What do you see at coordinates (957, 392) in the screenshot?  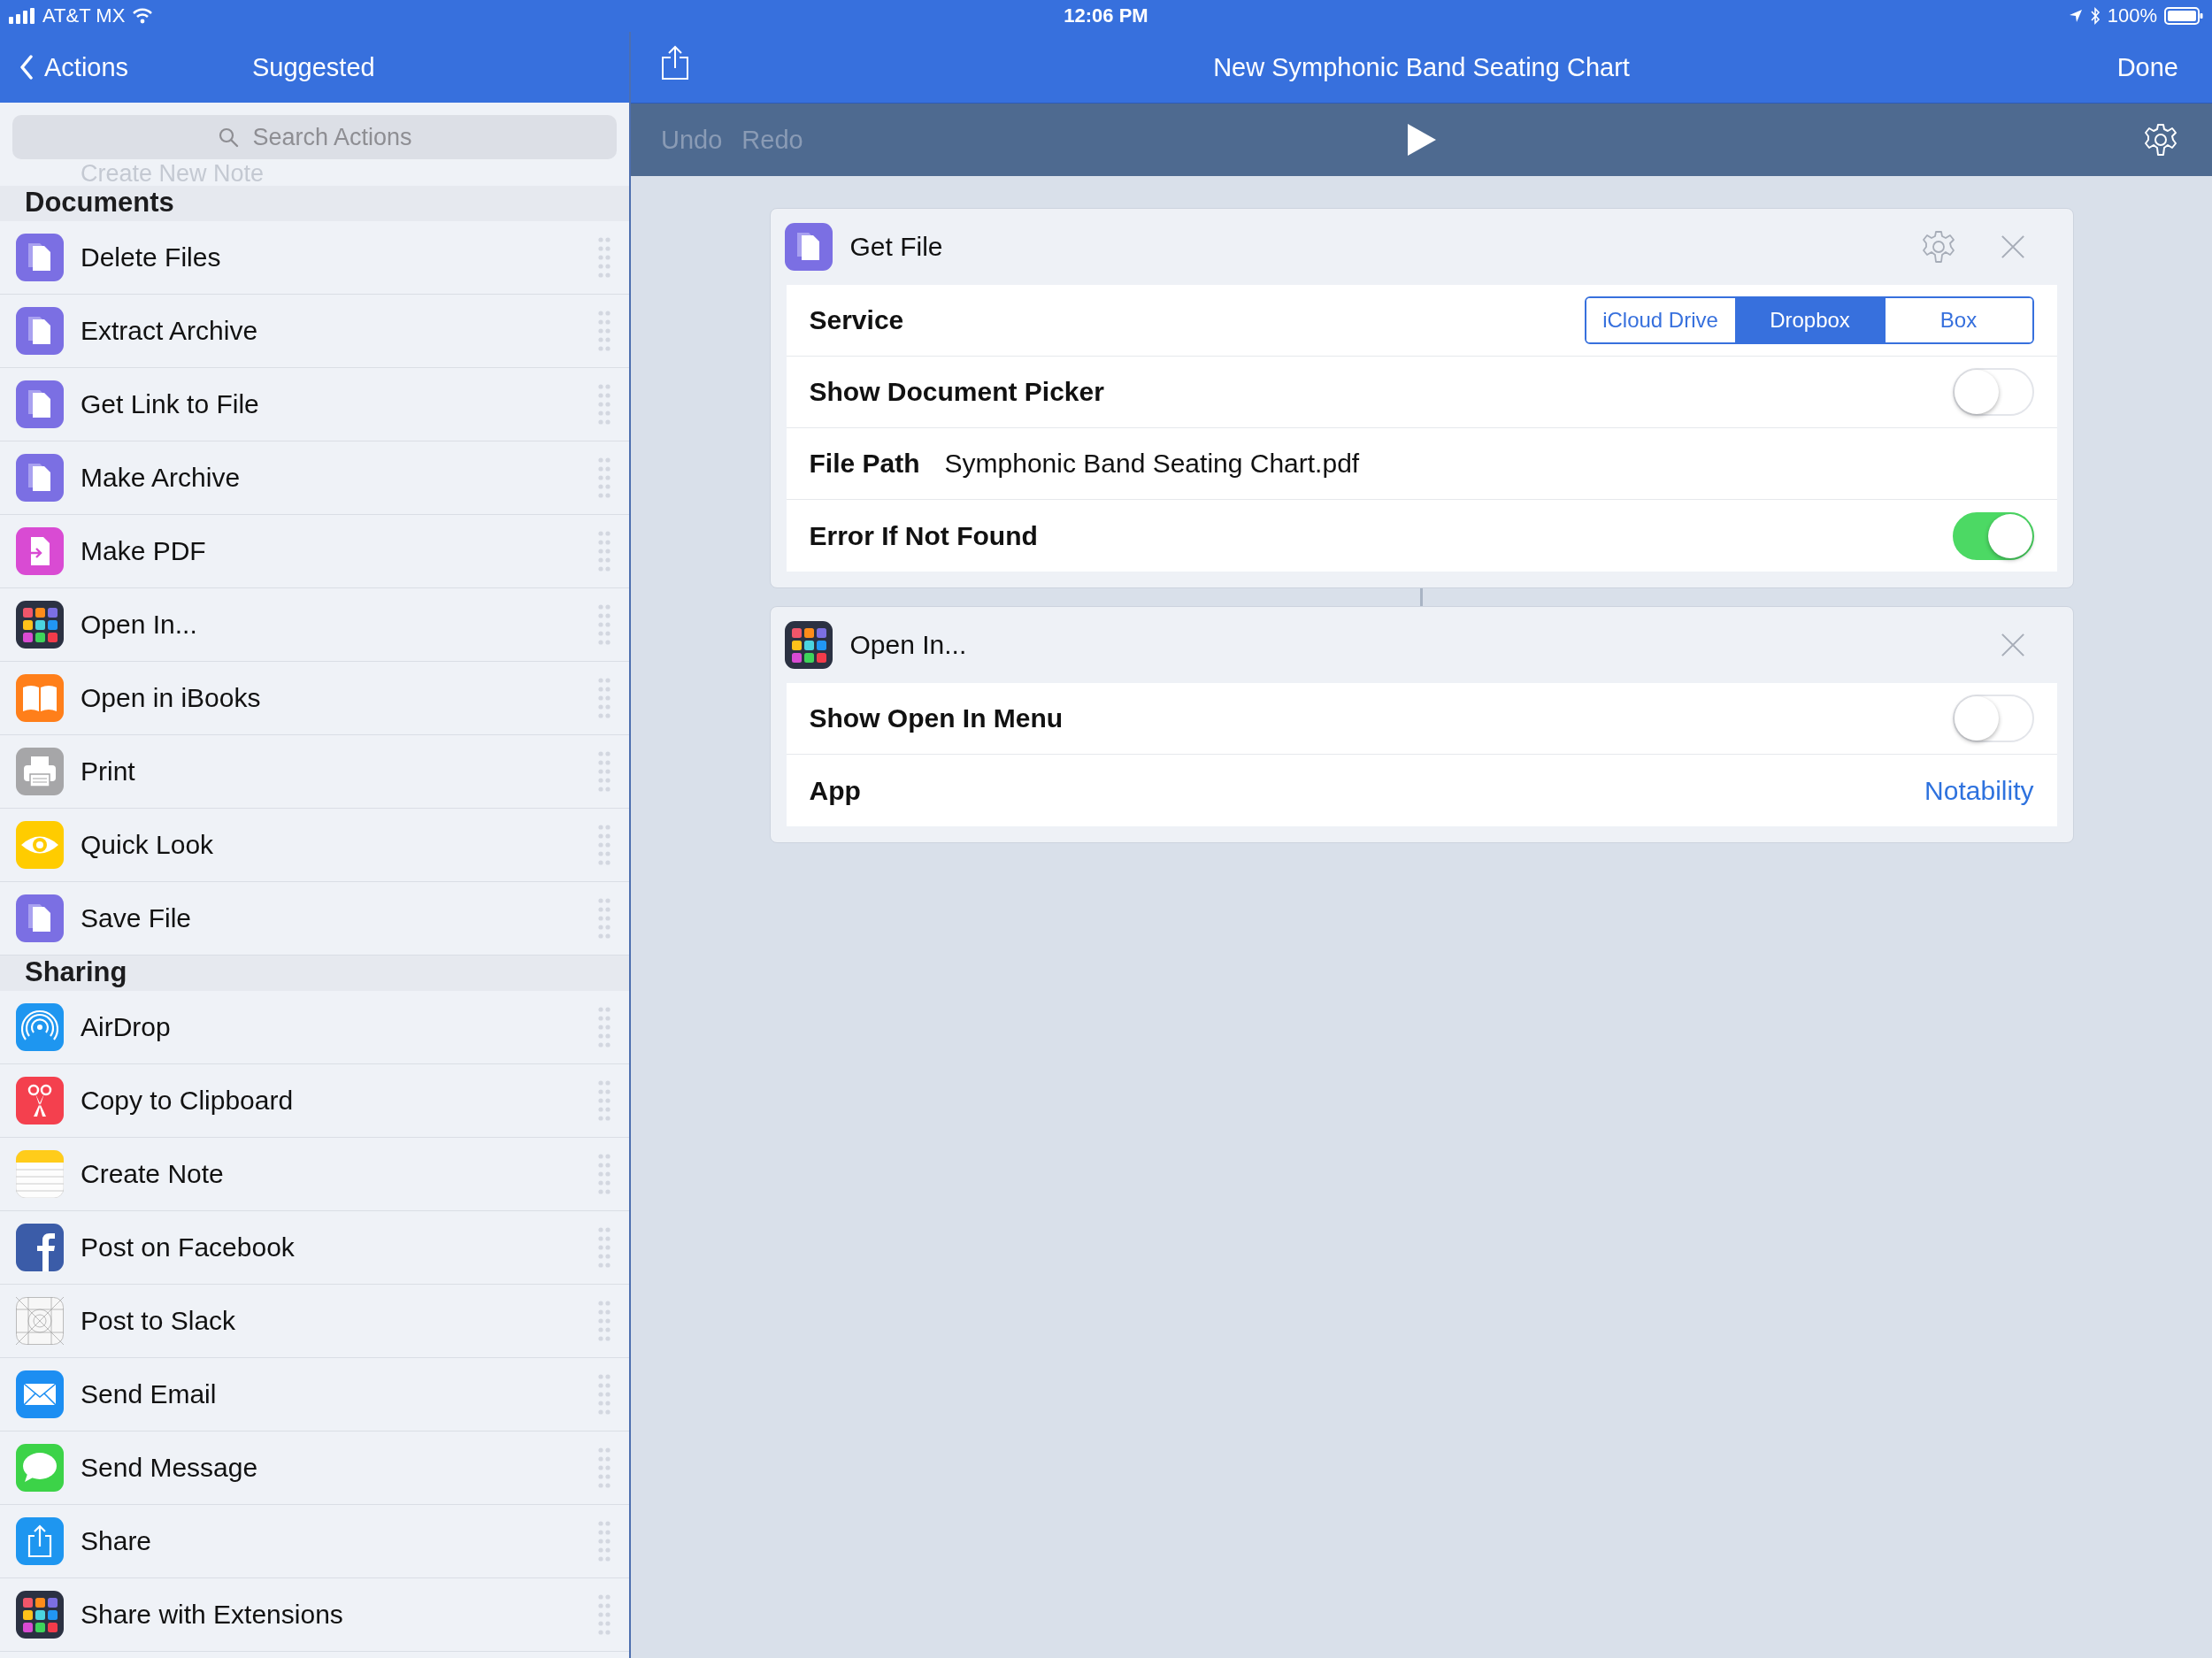 I see `parameter-label: Show Document Picker` at bounding box center [957, 392].